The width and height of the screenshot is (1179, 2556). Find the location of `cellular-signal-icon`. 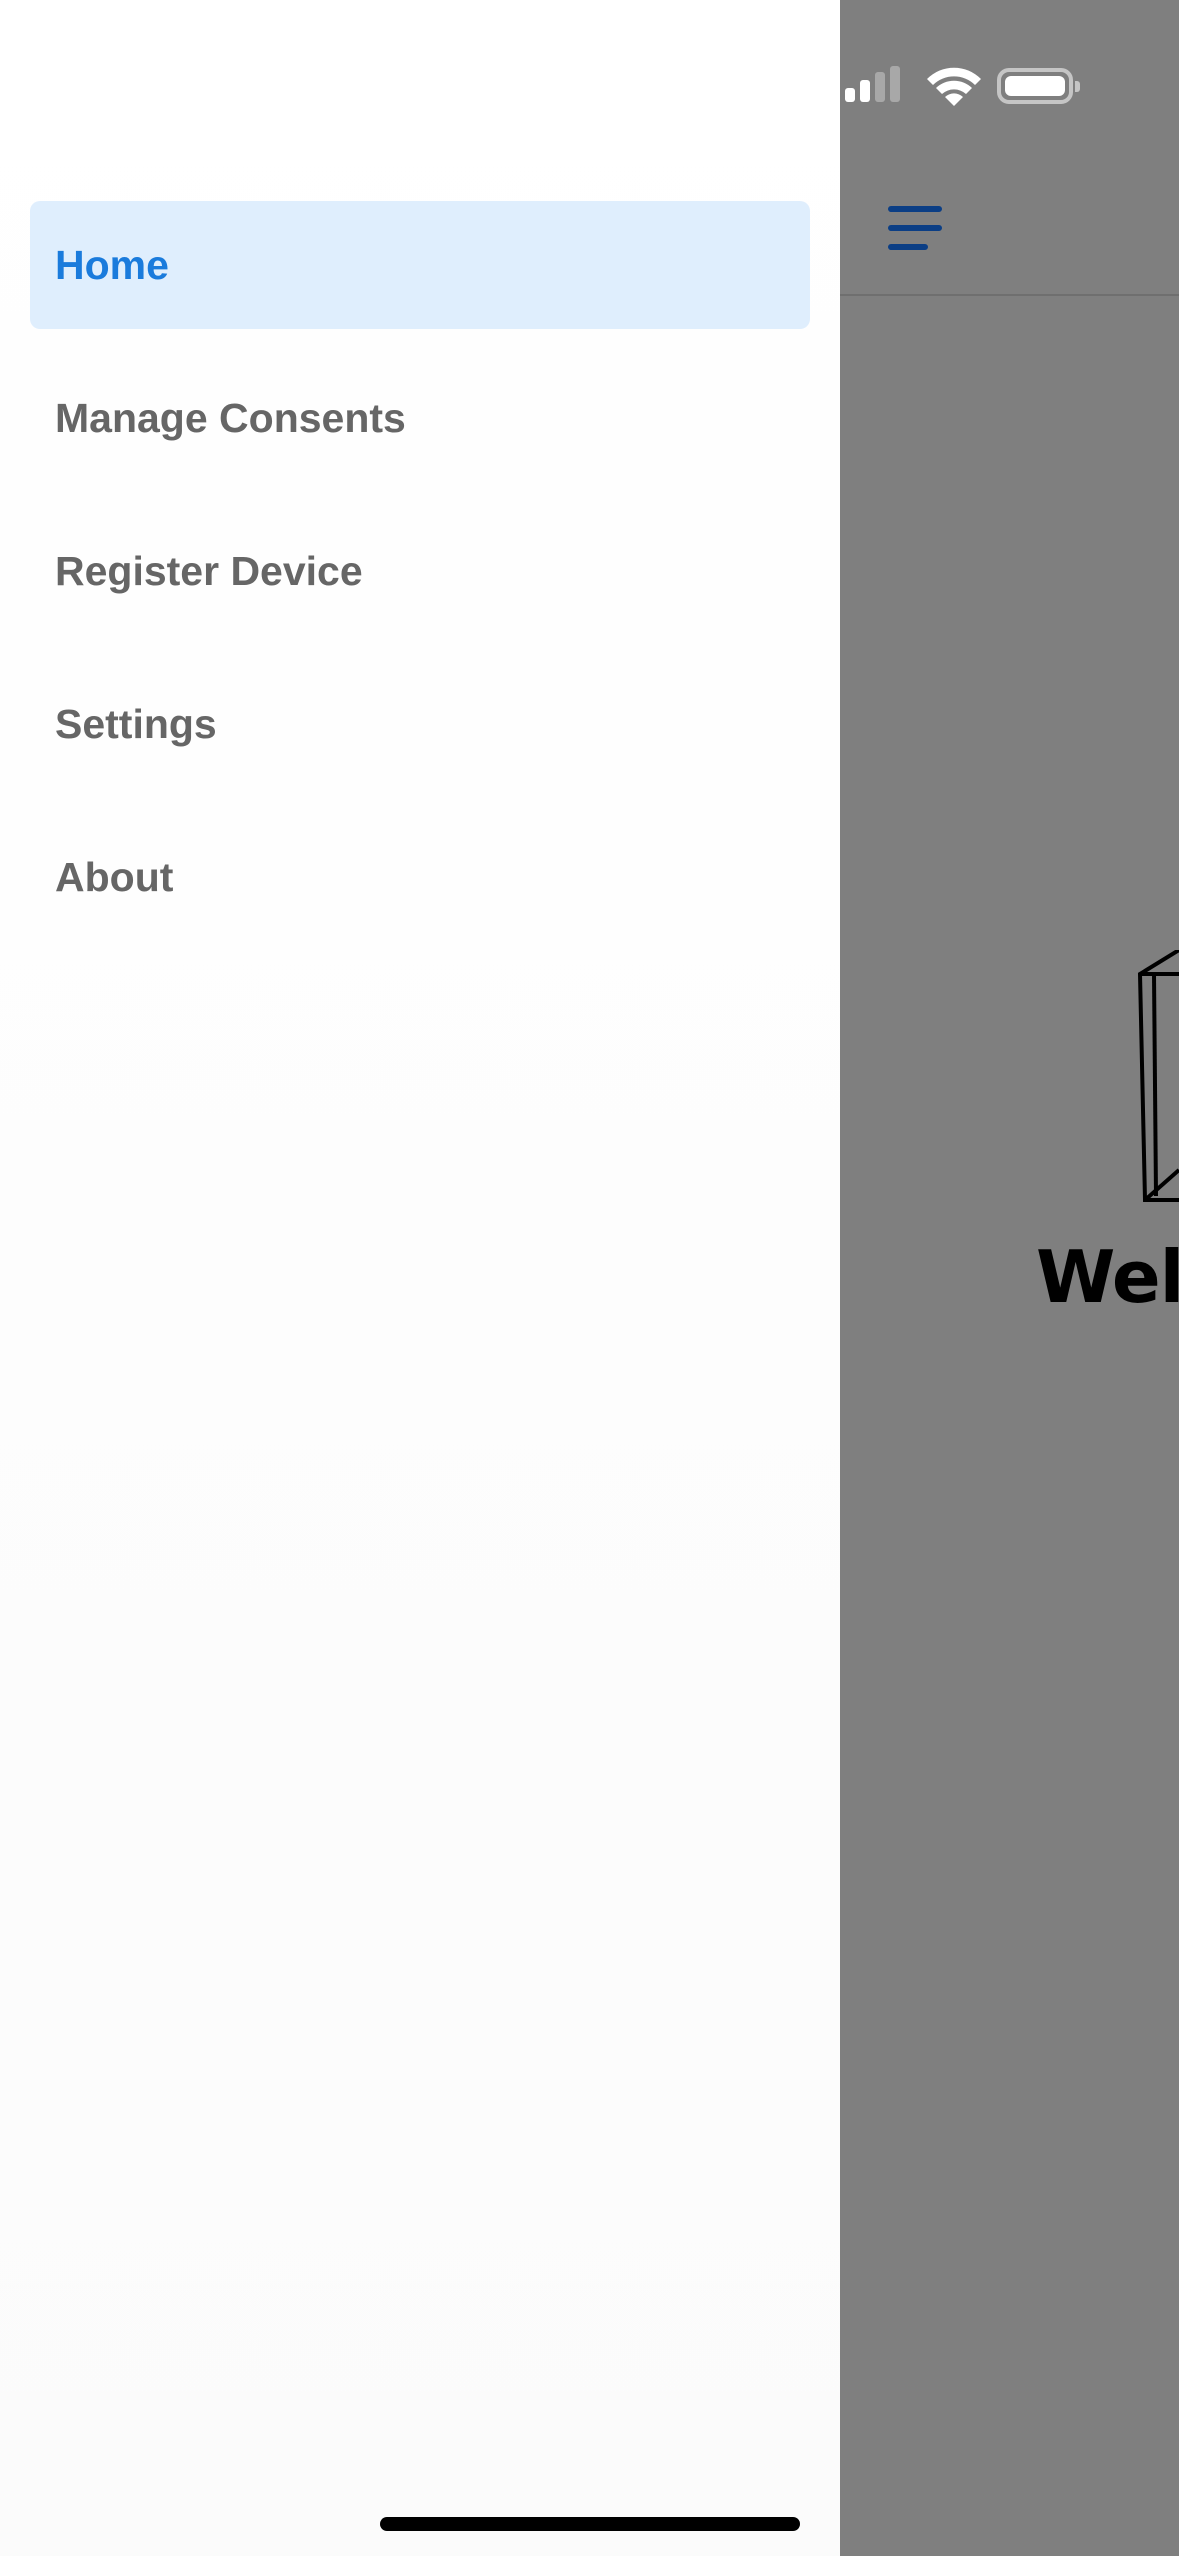

cellular-signal-icon is located at coordinates (872, 84).